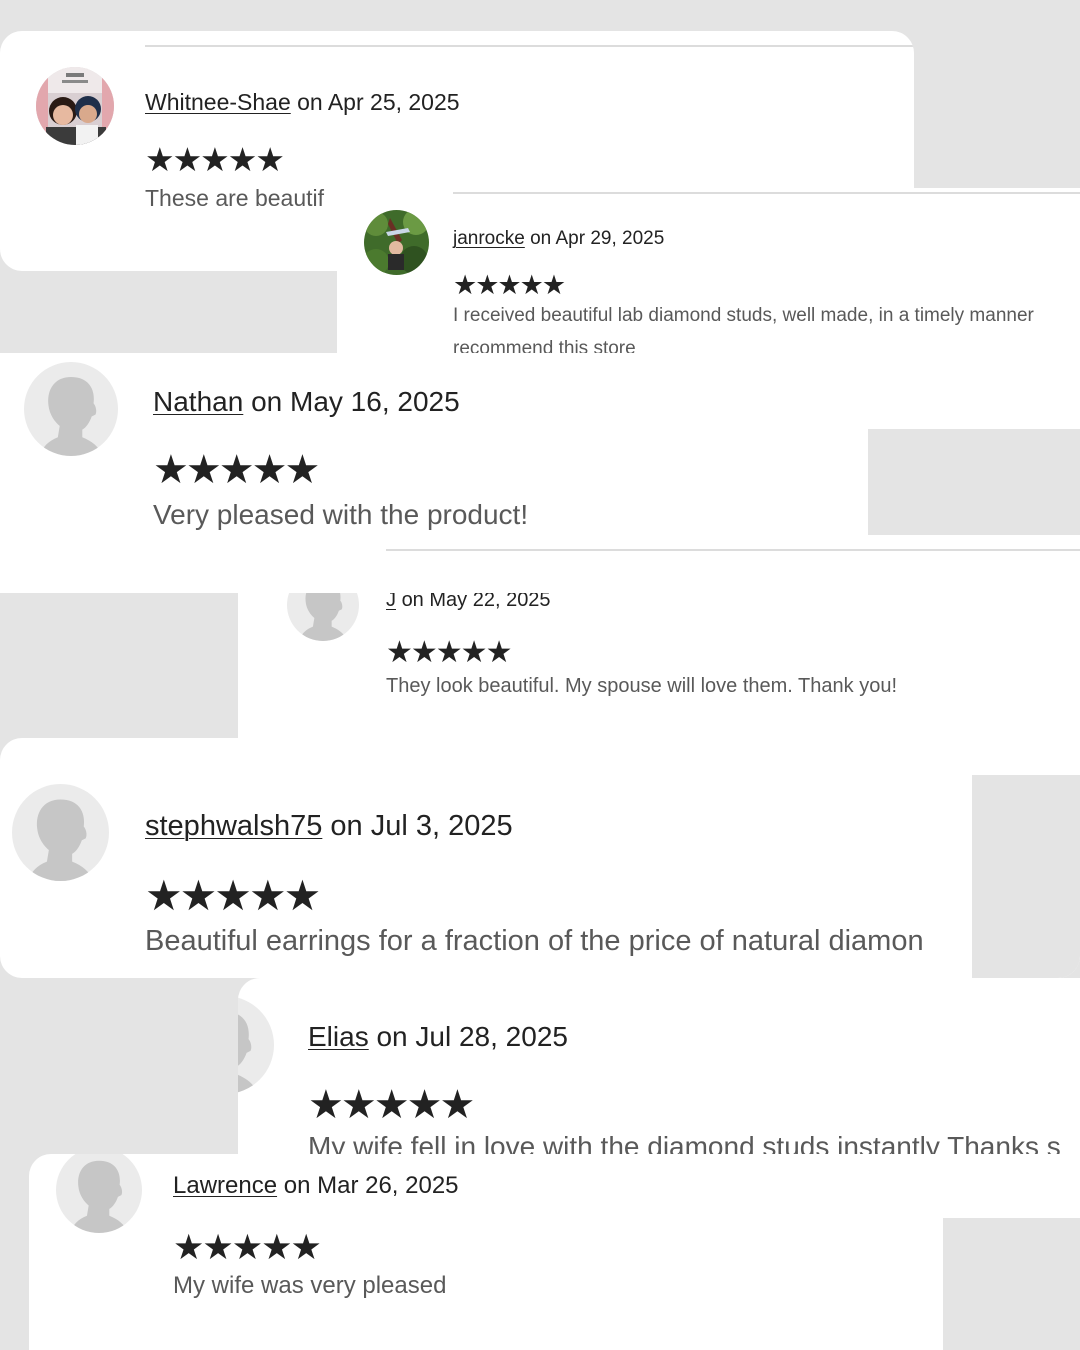 The height and width of the screenshot is (1350, 1080). What do you see at coordinates (338, 1036) in the screenshot?
I see `username-link: Elias` at bounding box center [338, 1036].